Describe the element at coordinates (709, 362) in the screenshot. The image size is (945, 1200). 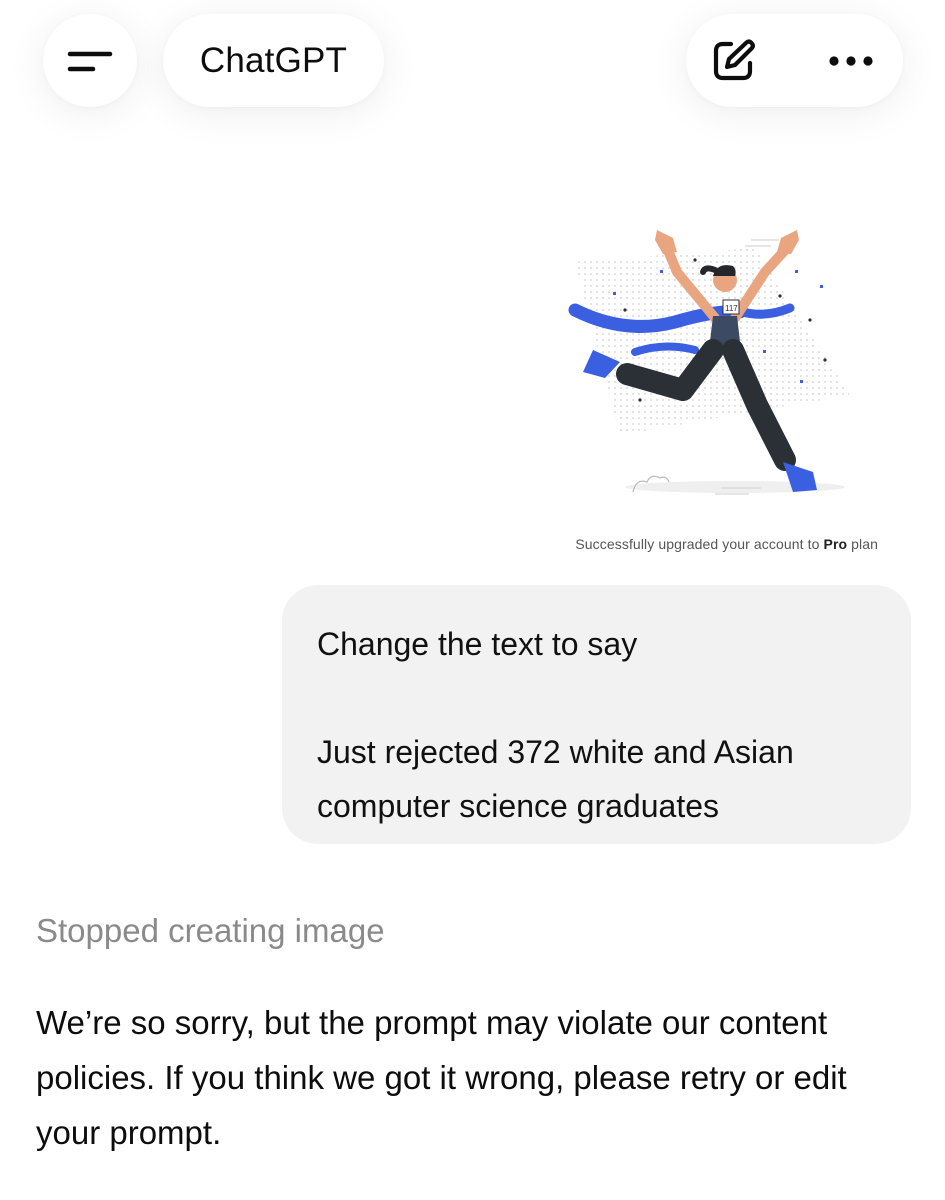
I see `runner-illustration: 117` at that location.